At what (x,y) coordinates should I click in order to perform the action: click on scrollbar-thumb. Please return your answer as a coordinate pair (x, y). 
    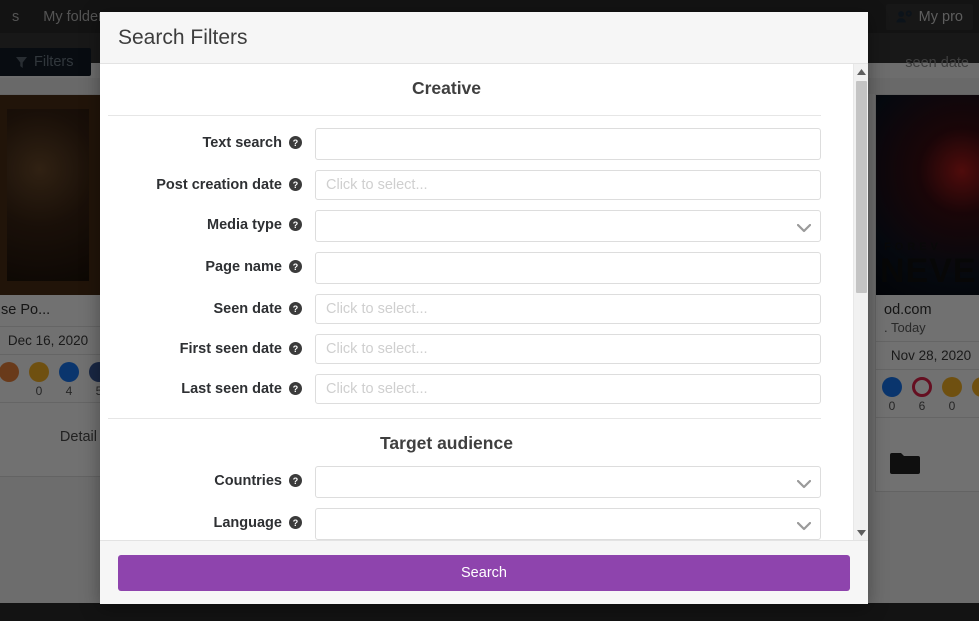
    Looking at the image, I should click on (861, 187).